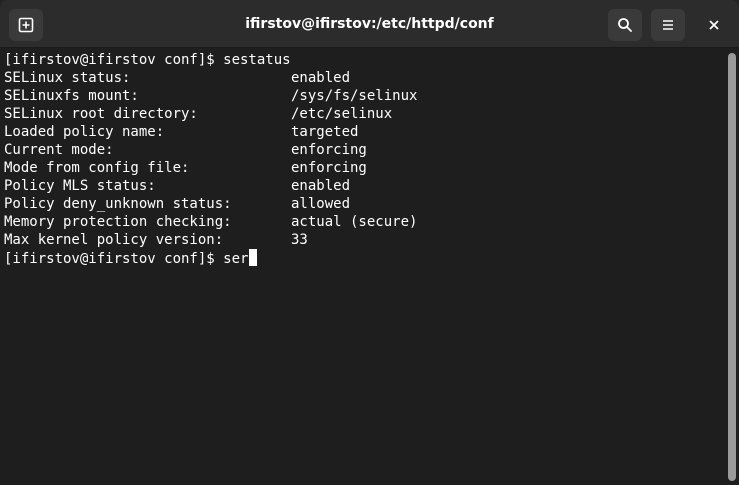  I want to click on menu-button, so click(668, 25).